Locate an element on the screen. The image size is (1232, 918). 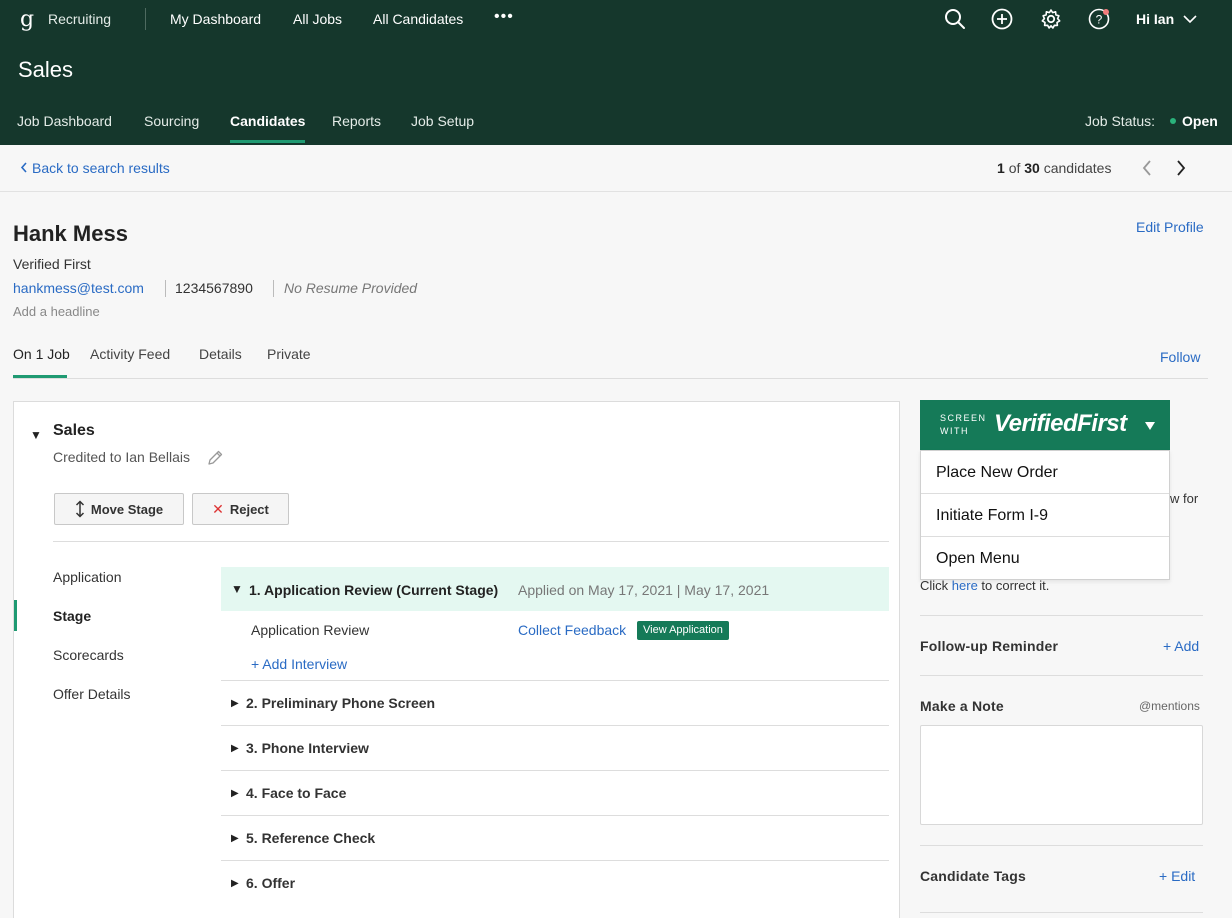
reject-label: Reject is located at coordinates (249, 509).